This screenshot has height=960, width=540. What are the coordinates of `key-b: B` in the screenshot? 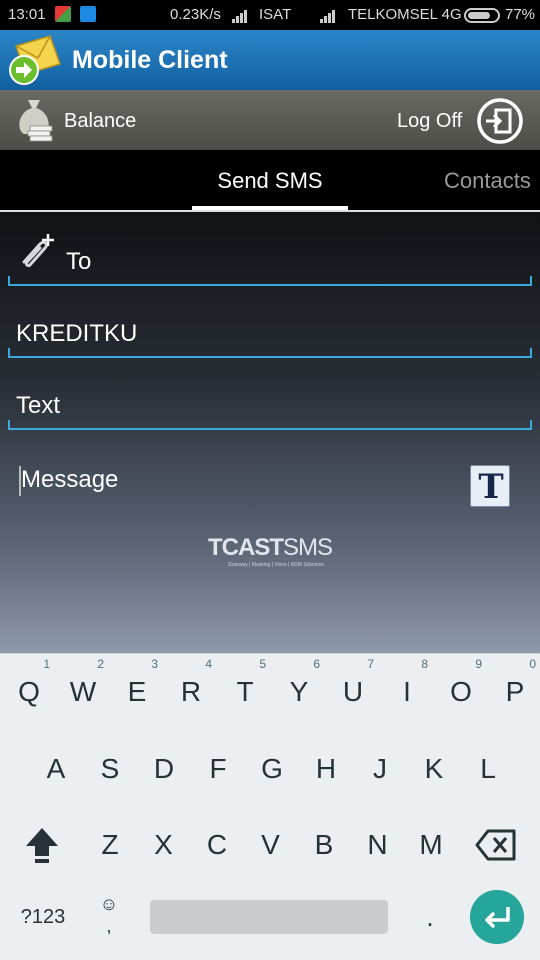 It's located at (324, 845).